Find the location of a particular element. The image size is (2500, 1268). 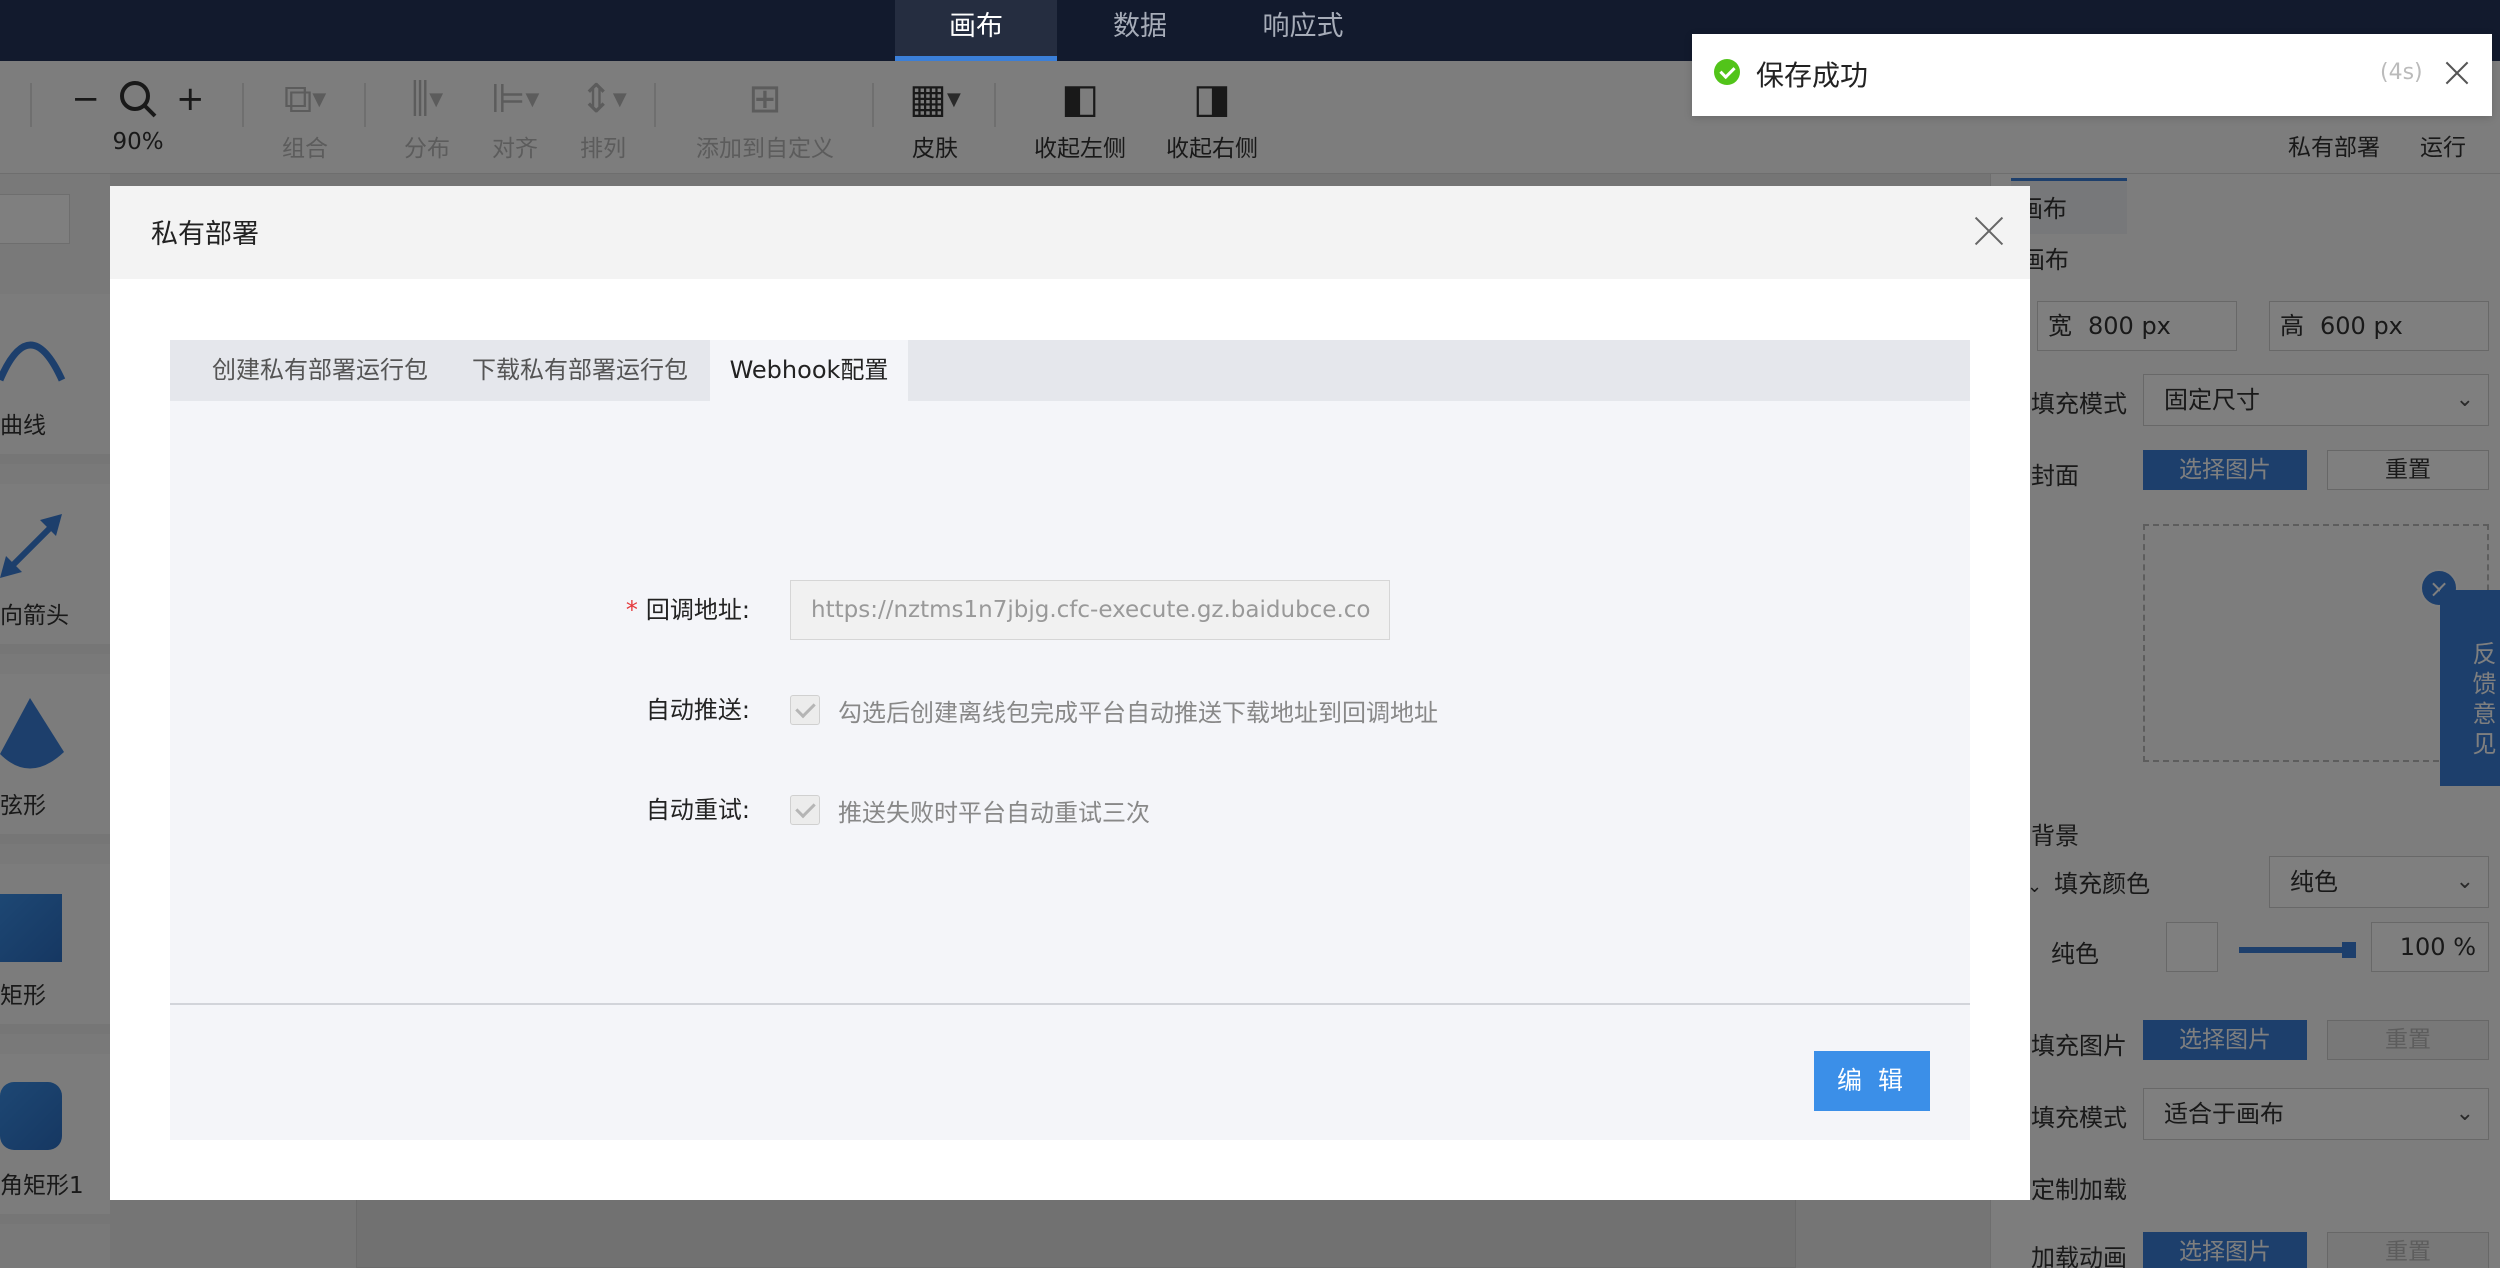

auto-retry-checkbox-wrap: 推送失败时平台自动重试三次 is located at coordinates (970, 810).